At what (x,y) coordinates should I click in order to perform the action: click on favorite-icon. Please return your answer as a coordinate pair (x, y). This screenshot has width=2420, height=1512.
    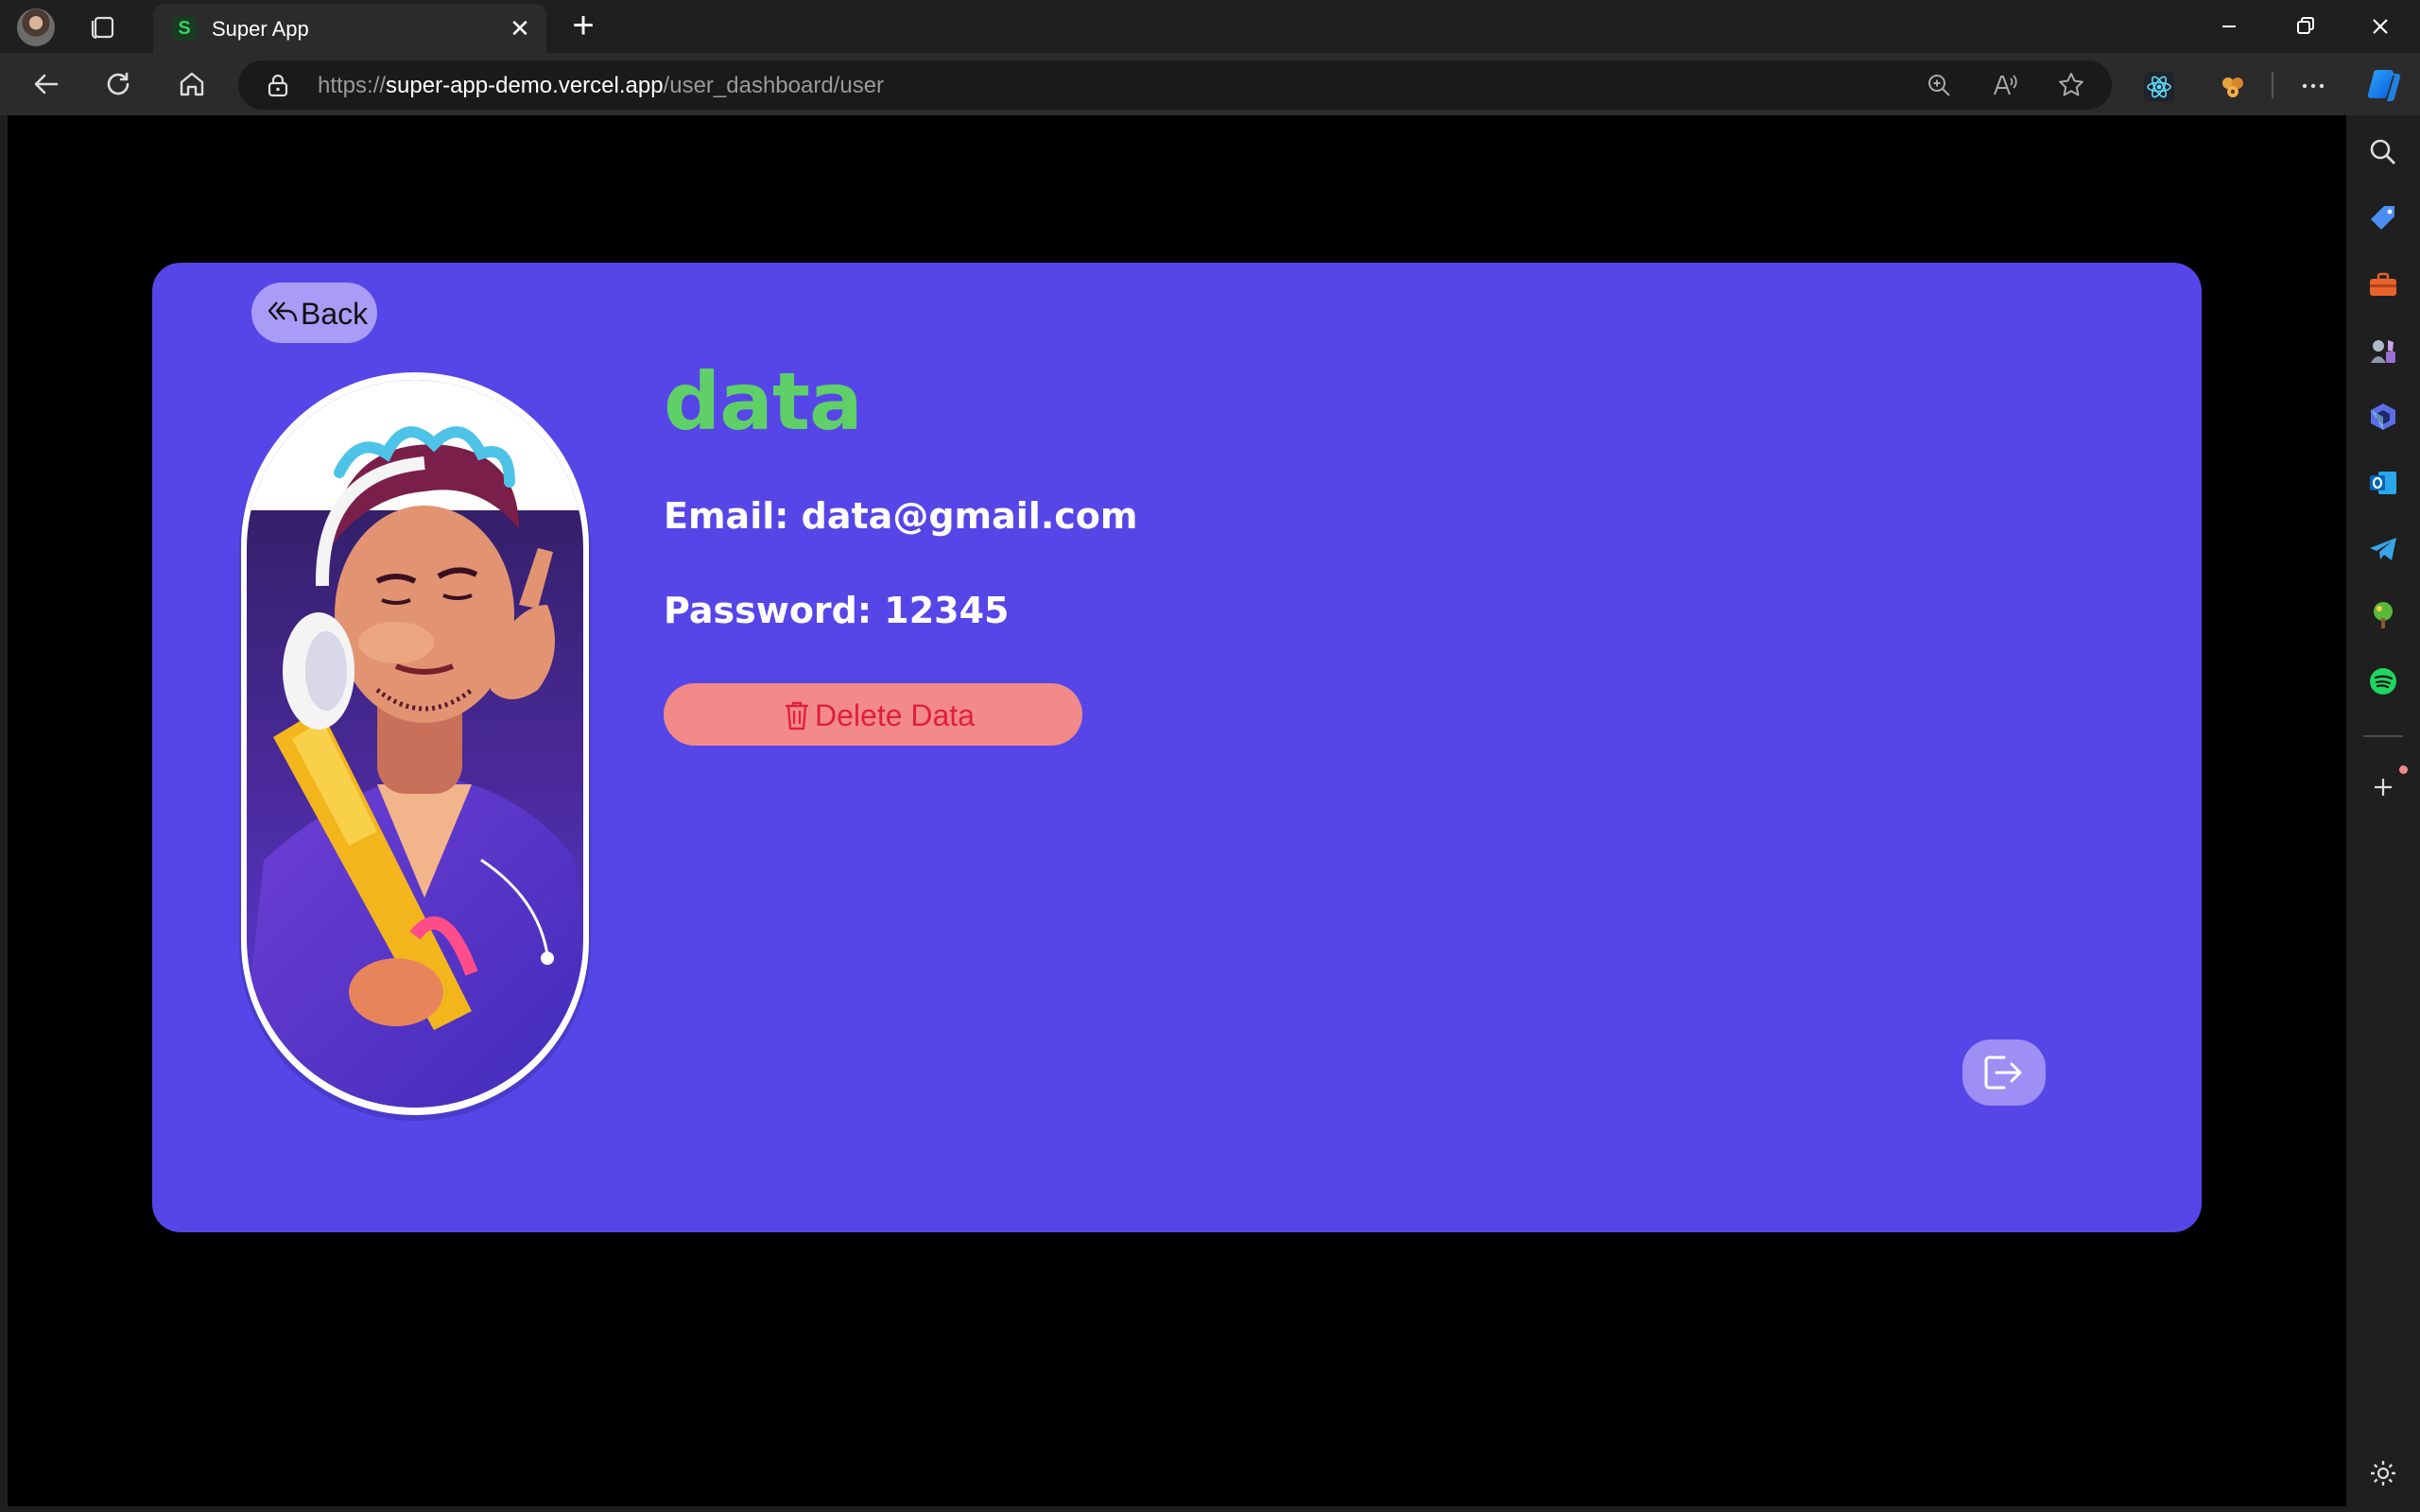
    Looking at the image, I should click on (2071, 85).